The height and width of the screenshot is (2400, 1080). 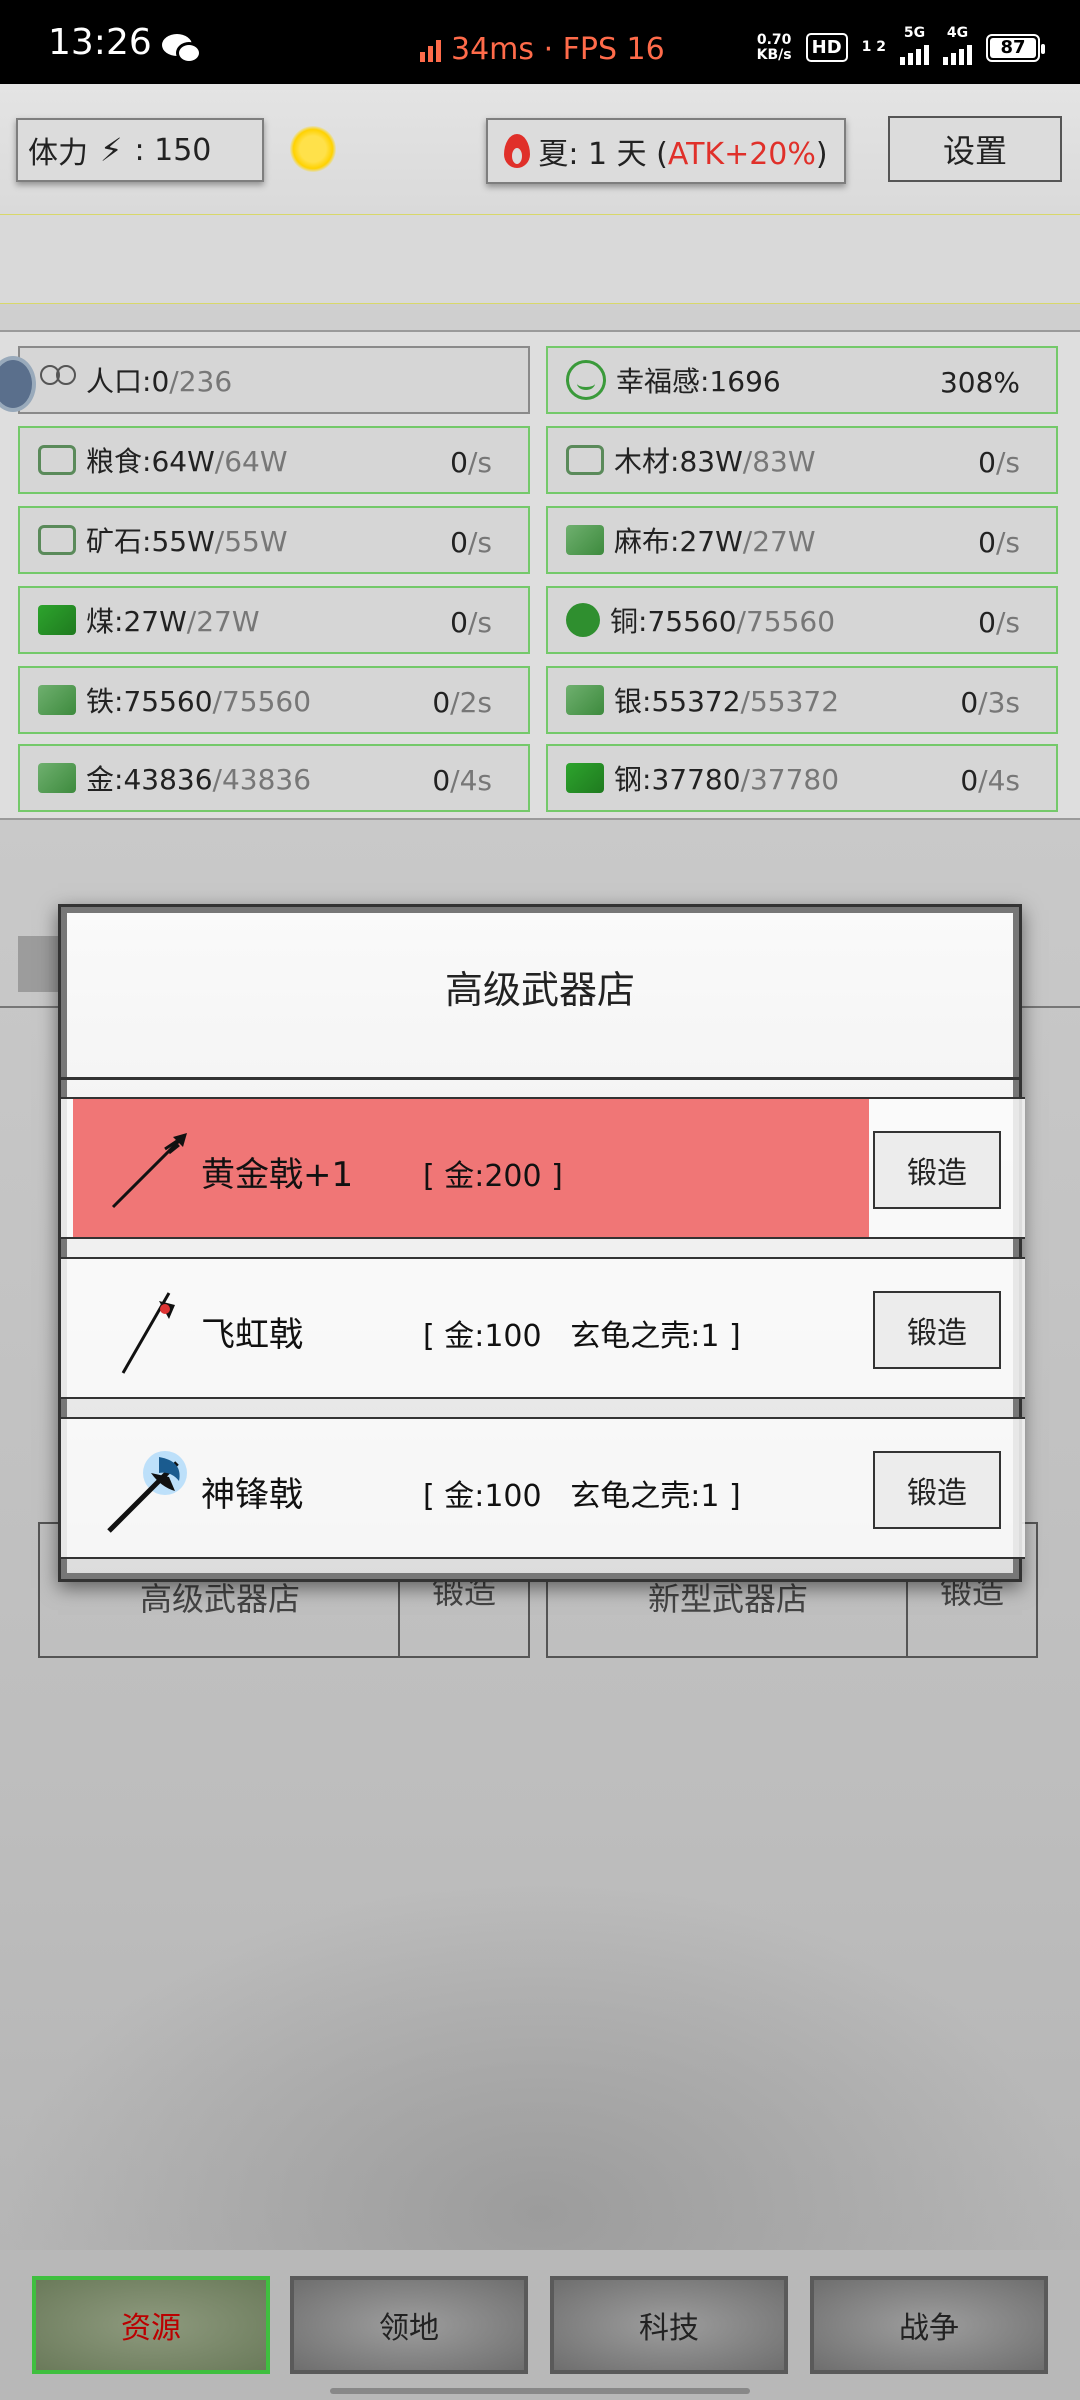 I want to click on steel-icon, so click(x=585, y=778).